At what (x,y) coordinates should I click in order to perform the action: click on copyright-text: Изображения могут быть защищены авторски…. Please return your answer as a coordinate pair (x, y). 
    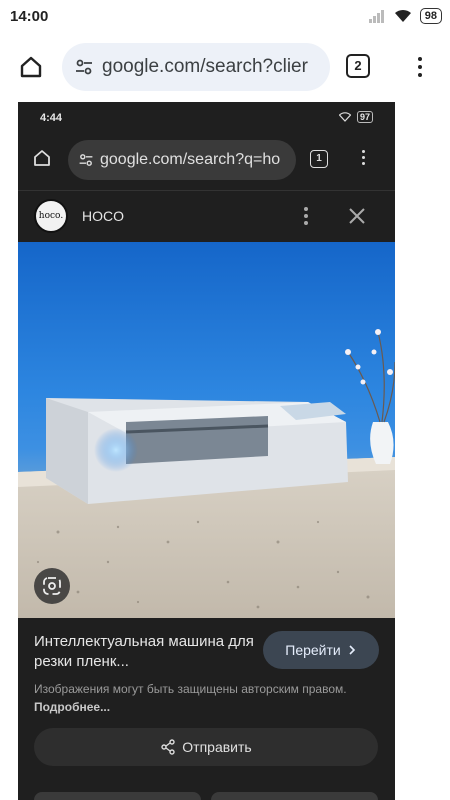
    Looking at the image, I should click on (190, 689).